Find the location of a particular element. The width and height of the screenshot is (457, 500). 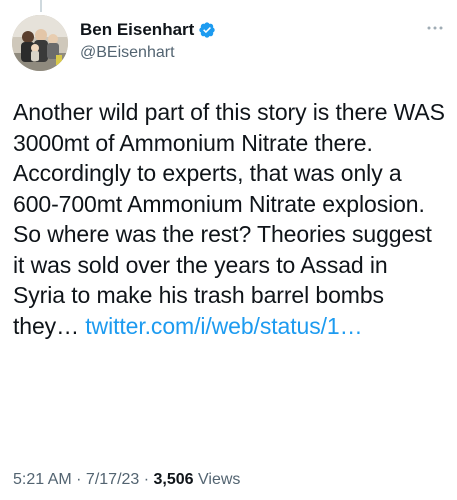

author-display-name: Ben Eisenhart is located at coordinates (137, 30).